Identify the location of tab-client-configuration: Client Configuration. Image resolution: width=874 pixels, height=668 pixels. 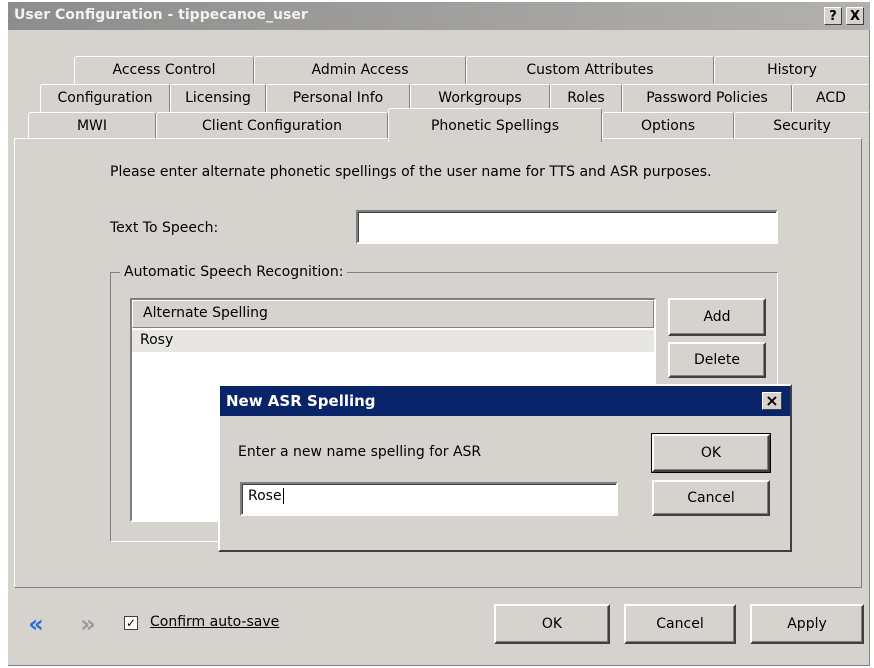
(272, 126).